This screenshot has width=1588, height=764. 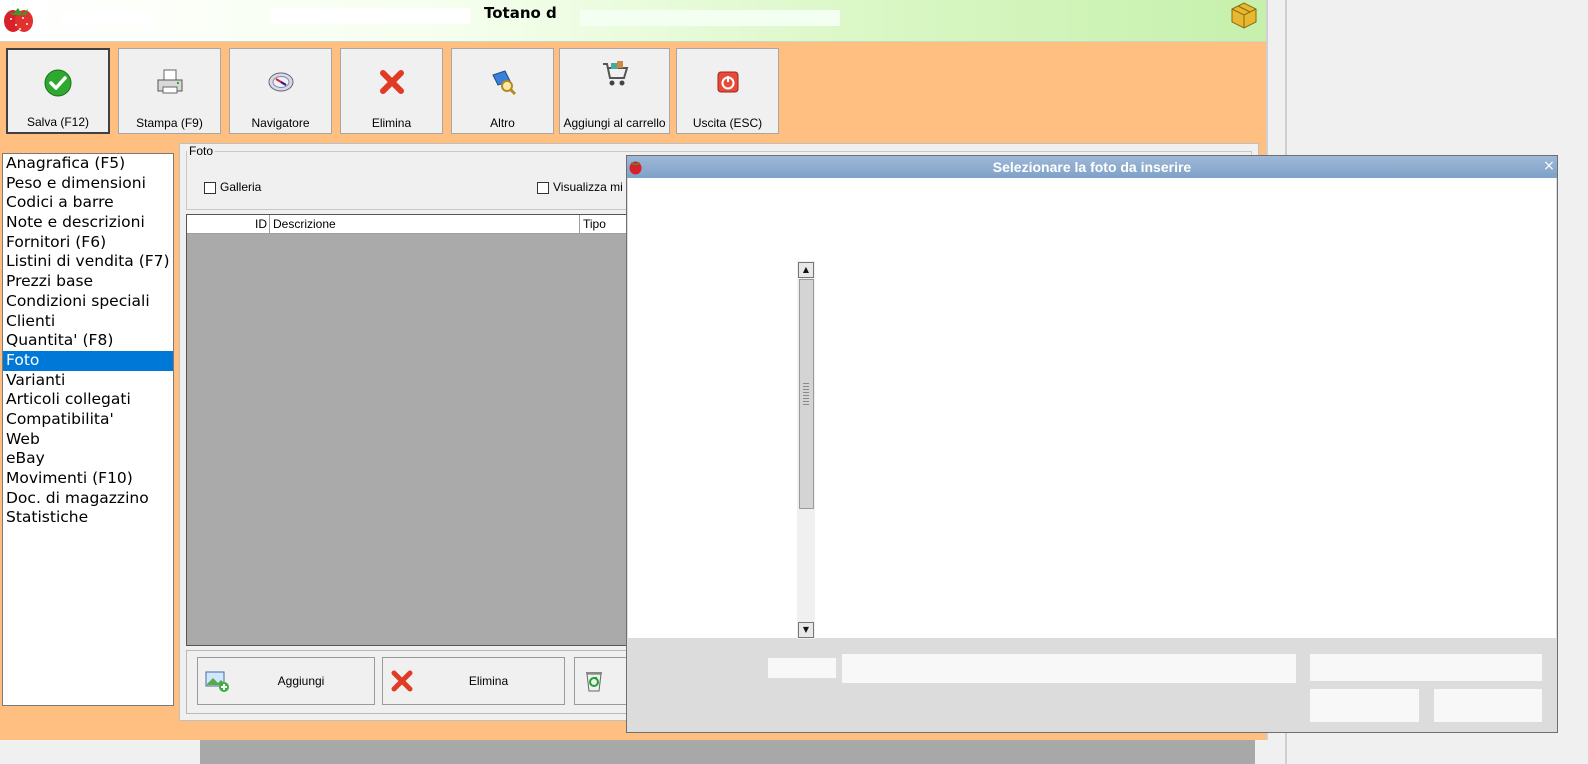 I want to click on delete-button: Elimina, so click(x=391, y=91).